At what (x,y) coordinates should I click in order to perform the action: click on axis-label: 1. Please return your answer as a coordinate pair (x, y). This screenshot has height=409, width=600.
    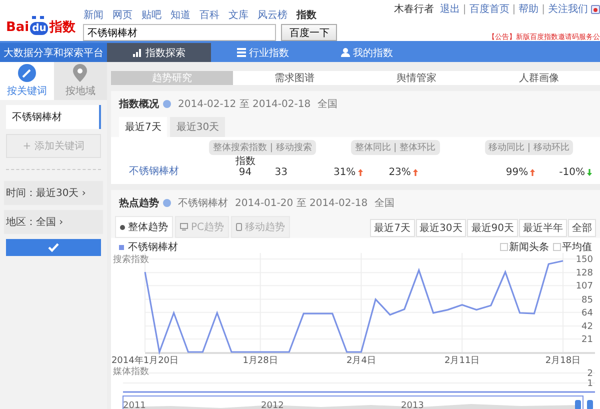
    Looking at the image, I should click on (590, 384).